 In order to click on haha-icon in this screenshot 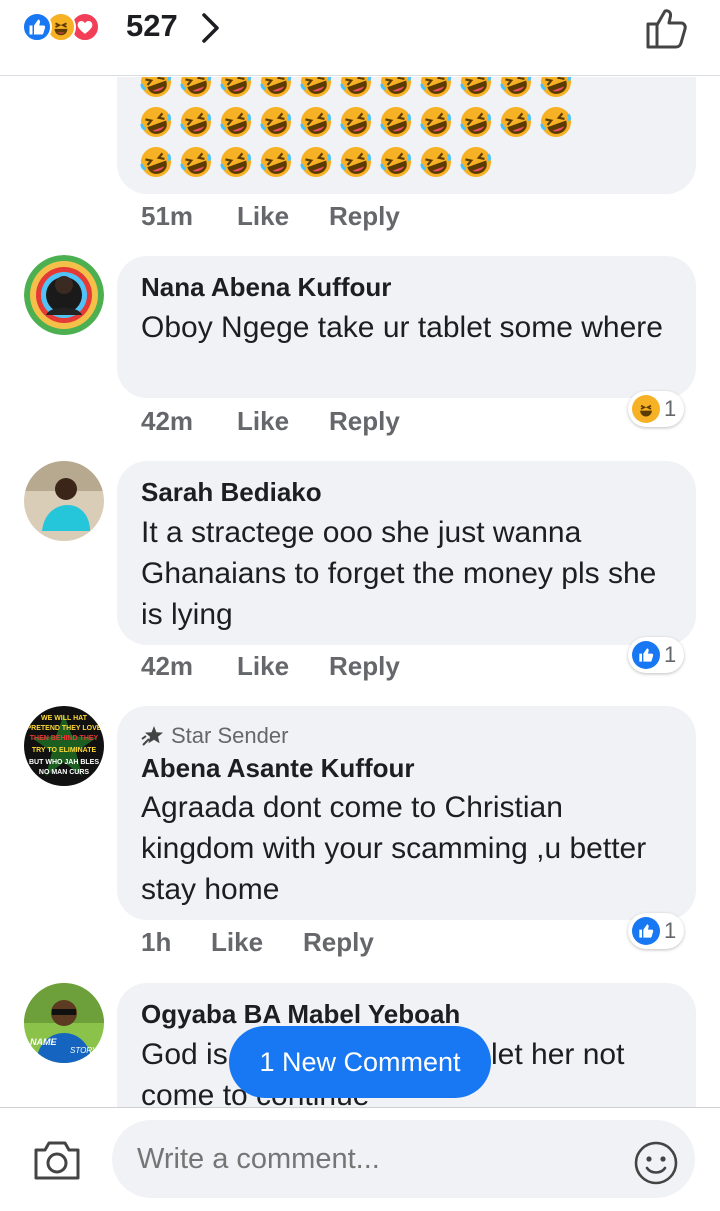, I will do `click(646, 409)`.